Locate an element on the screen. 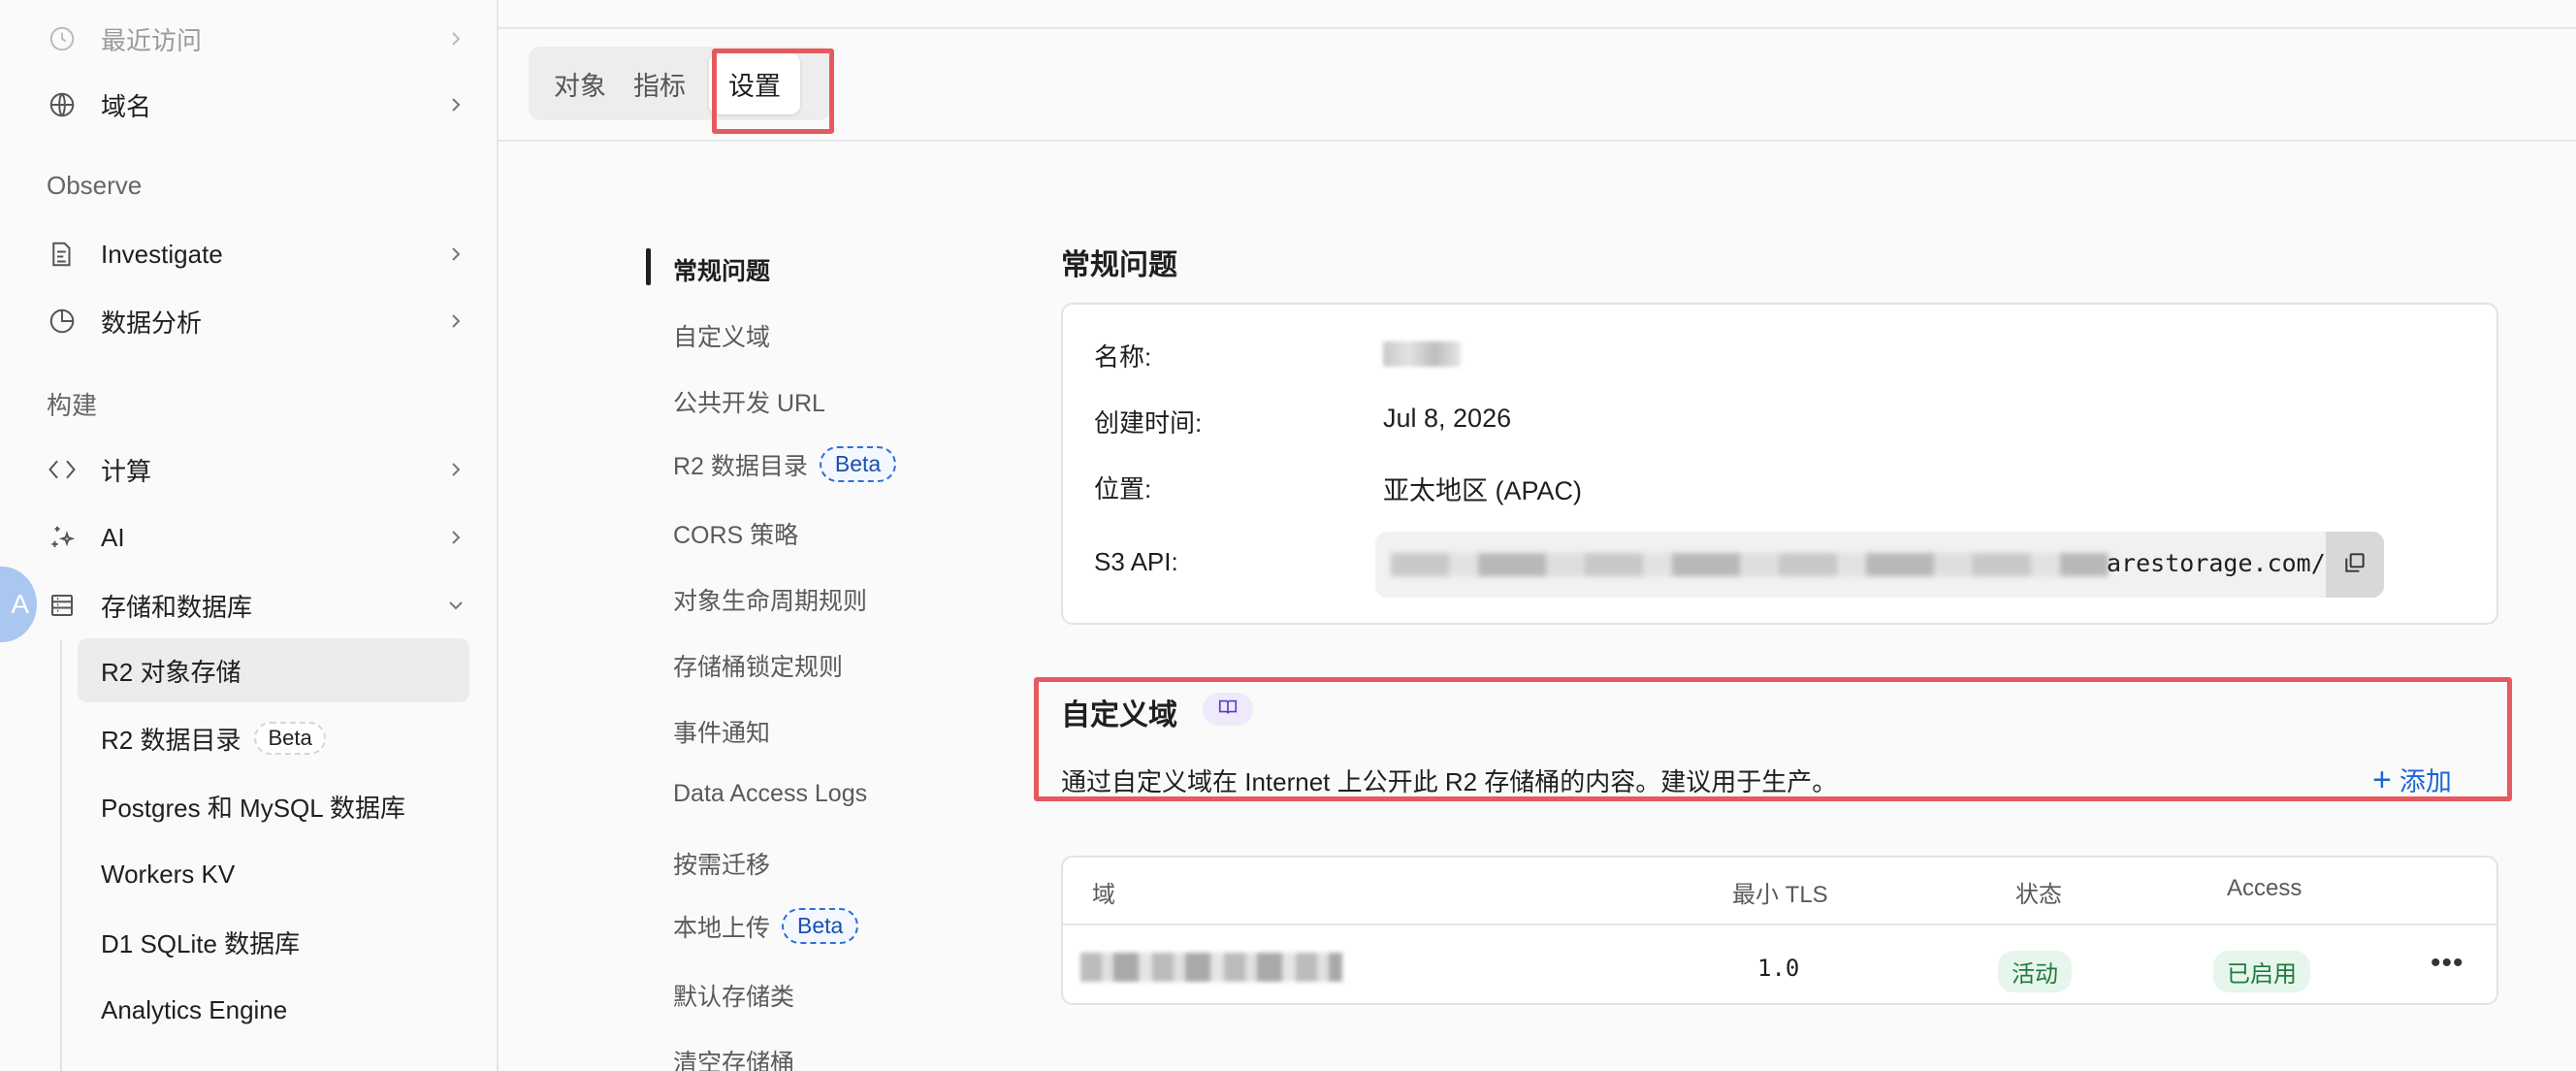 The image size is (2576, 1071). custom-domain-description: 通过自定义域在 Internet 上公开此 R2 存储桶的内容。建议用于生产。 is located at coordinates (1449, 781).